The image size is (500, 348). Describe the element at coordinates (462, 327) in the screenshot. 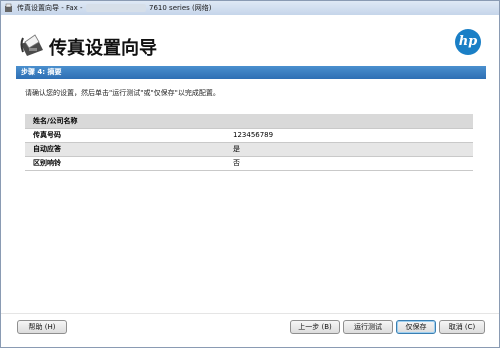

I see `cancel-button: 取消 (C)` at that location.